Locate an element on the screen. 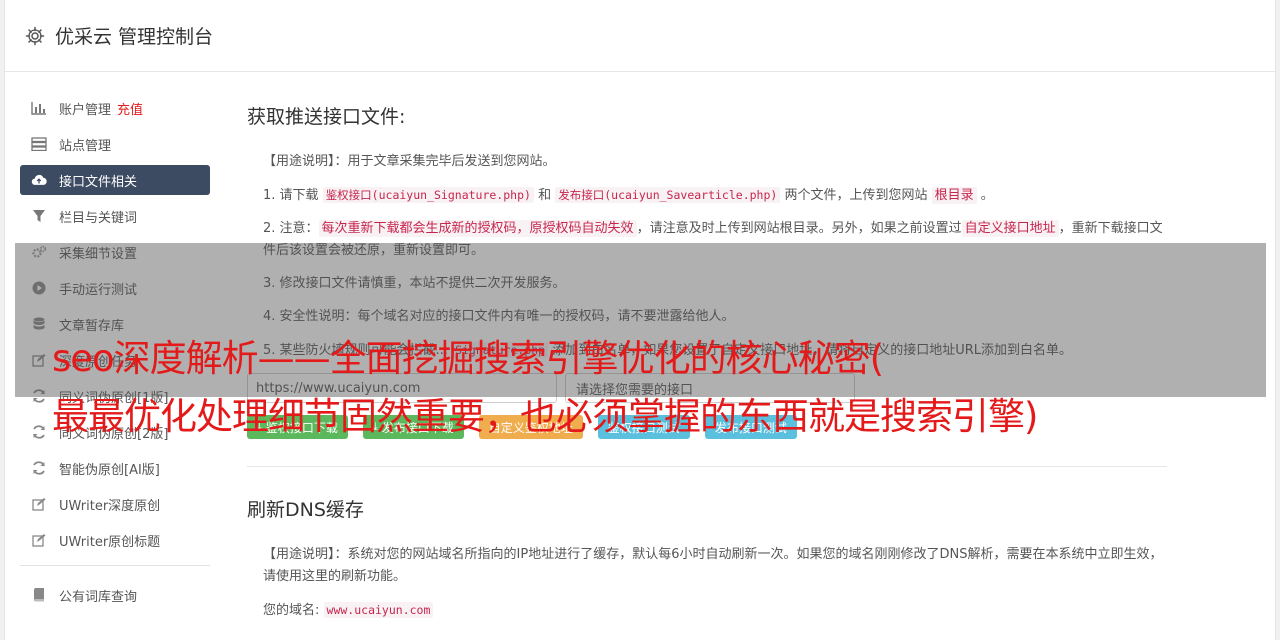 The image size is (1280, 640). pub-file-code: 发布接口(ucaiyun_Savearticle.php) is located at coordinates (668, 195).